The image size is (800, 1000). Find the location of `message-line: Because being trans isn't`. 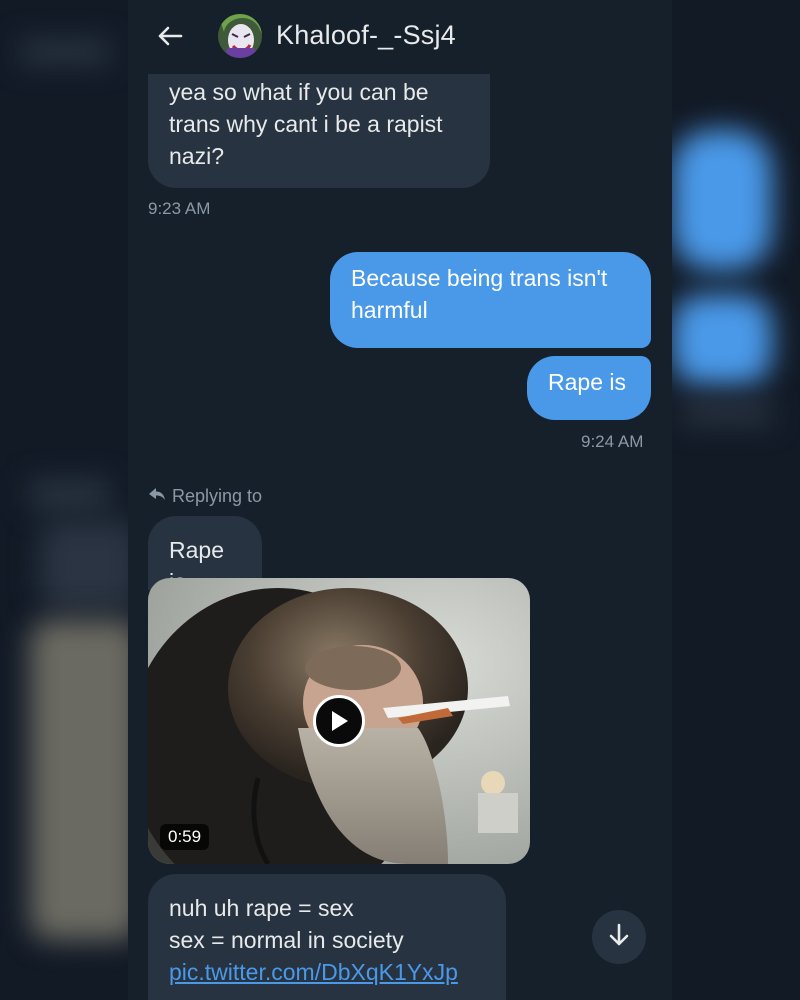

message-line: Because being trans isn't is located at coordinates (479, 278).